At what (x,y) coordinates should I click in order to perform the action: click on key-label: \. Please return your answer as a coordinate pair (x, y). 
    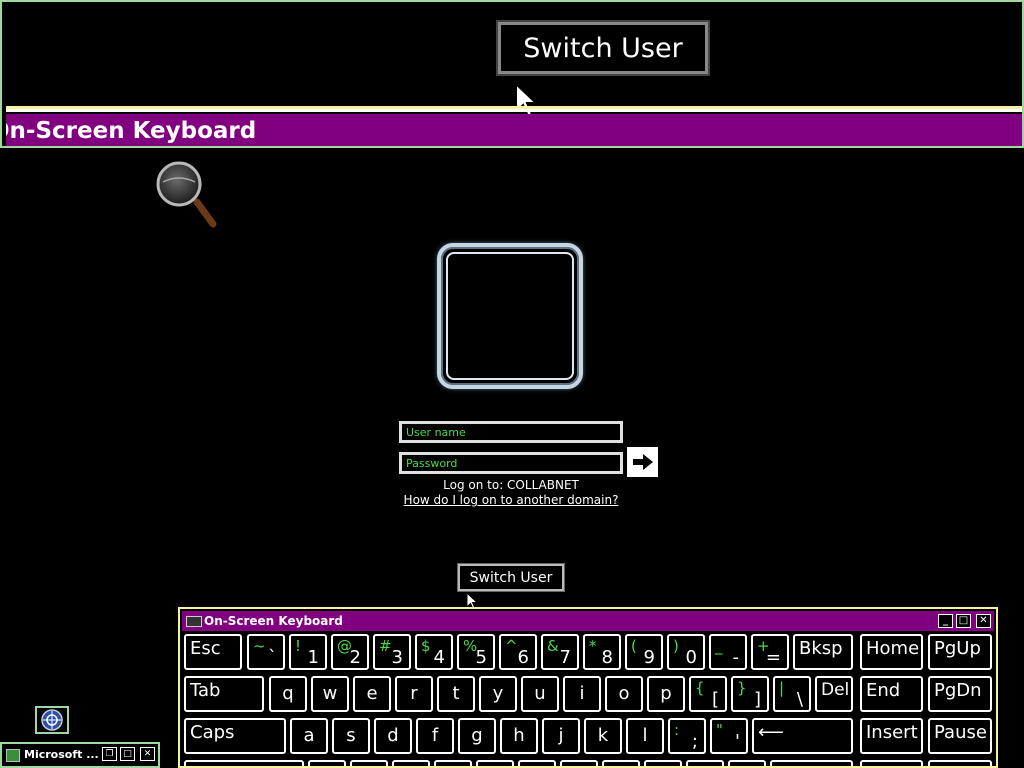
    Looking at the image, I should click on (799, 699).